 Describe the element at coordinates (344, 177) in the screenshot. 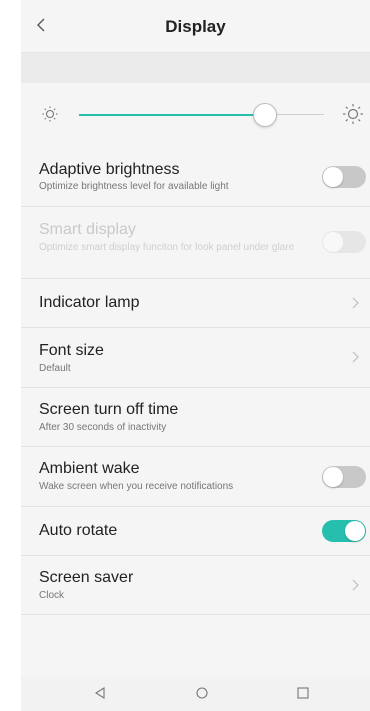

I see `adaptive-brightness-toggle` at that location.